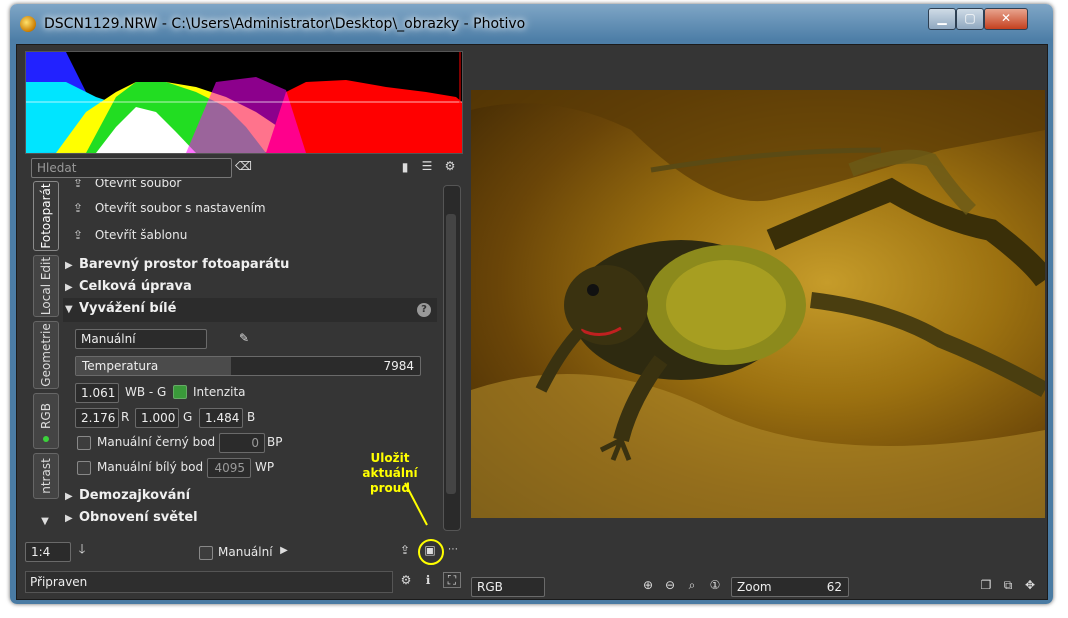 The image size is (1068, 618). What do you see at coordinates (78, 184) in the screenshot?
I see `open-file-icon: ⇪` at bounding box center [78, 184].